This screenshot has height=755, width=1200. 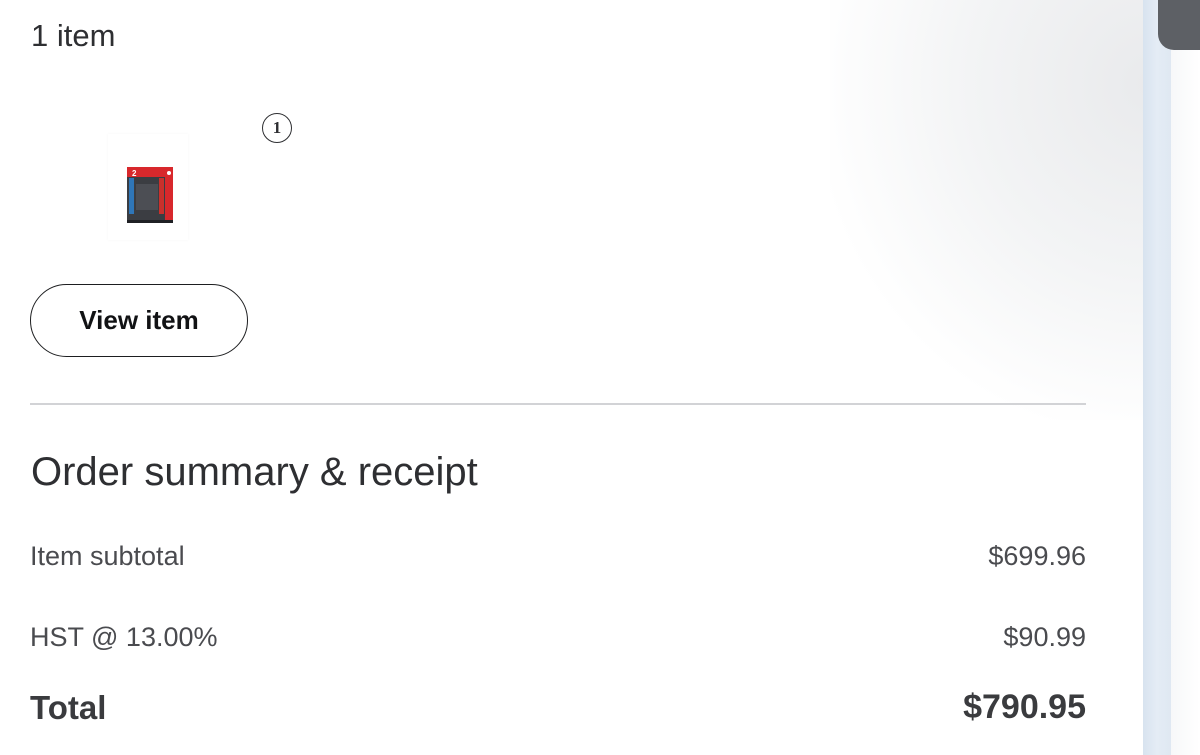 I want to click on summary-row-amount: $90.99, so click(x=1044, y=637).